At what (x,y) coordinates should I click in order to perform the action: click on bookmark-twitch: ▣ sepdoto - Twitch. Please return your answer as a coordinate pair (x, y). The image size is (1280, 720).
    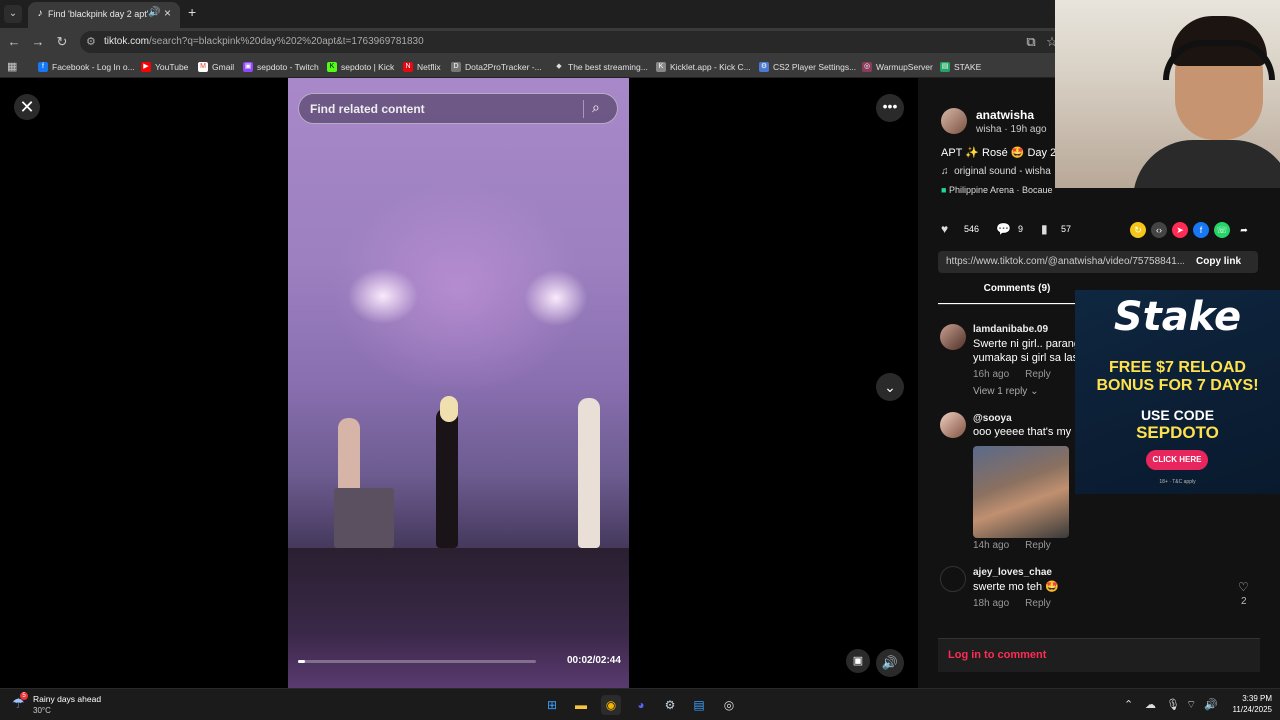
    Looking at the image, I should click on (281, 67).